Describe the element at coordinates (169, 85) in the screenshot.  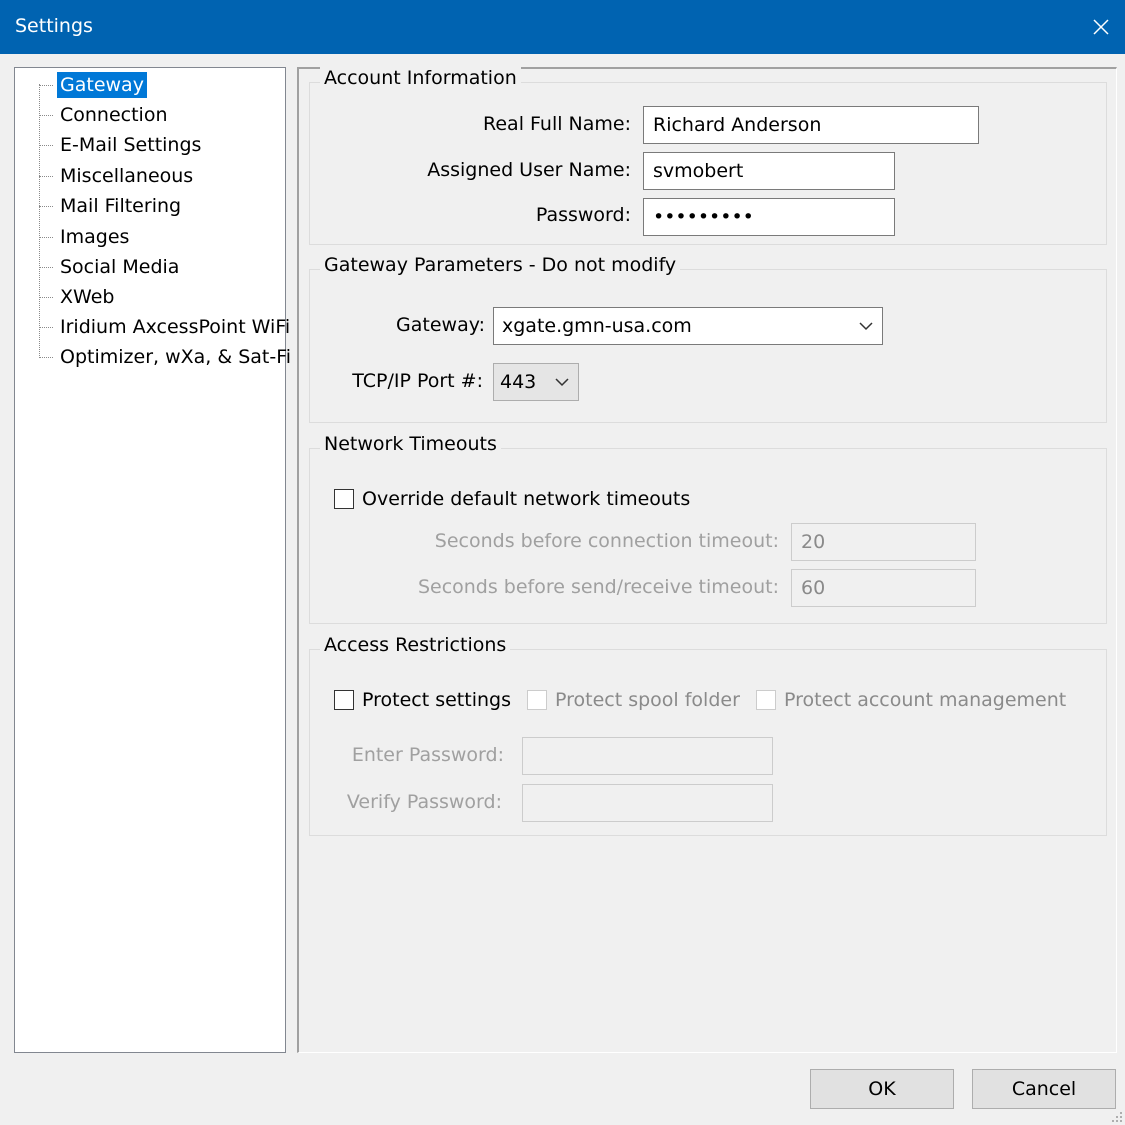
I see `tree-item-gateway: Gateway` at that location.